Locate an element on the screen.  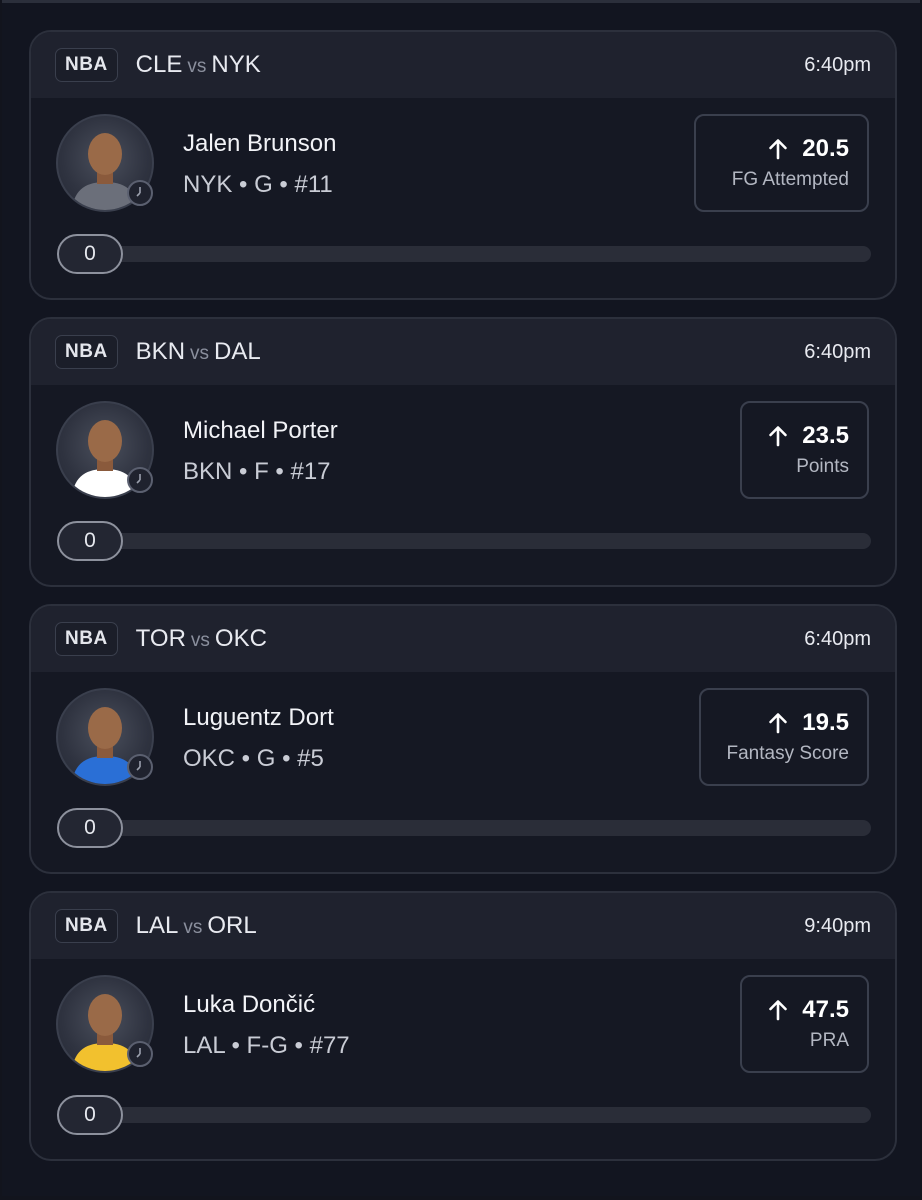
matchup: LAL vs ORL is located at coordinates (196, 926).